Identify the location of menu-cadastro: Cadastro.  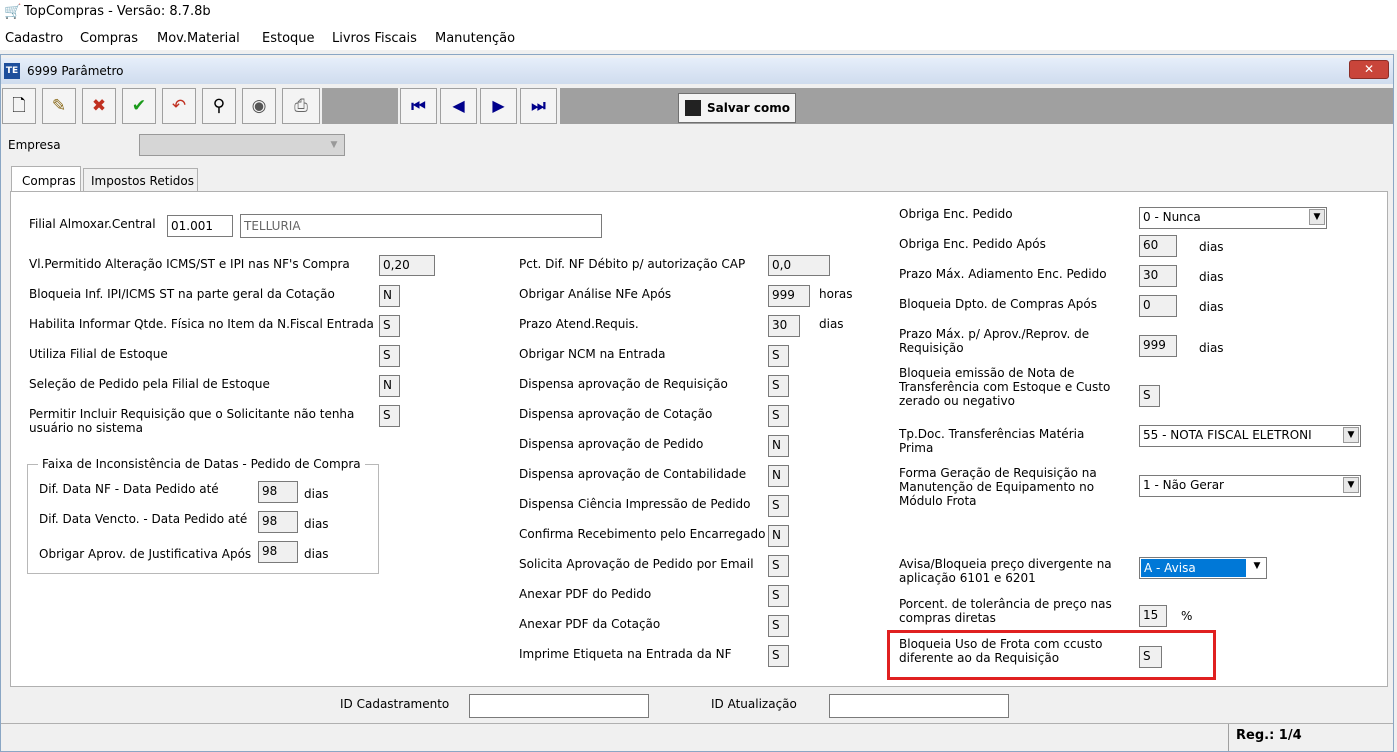
(34, 39).